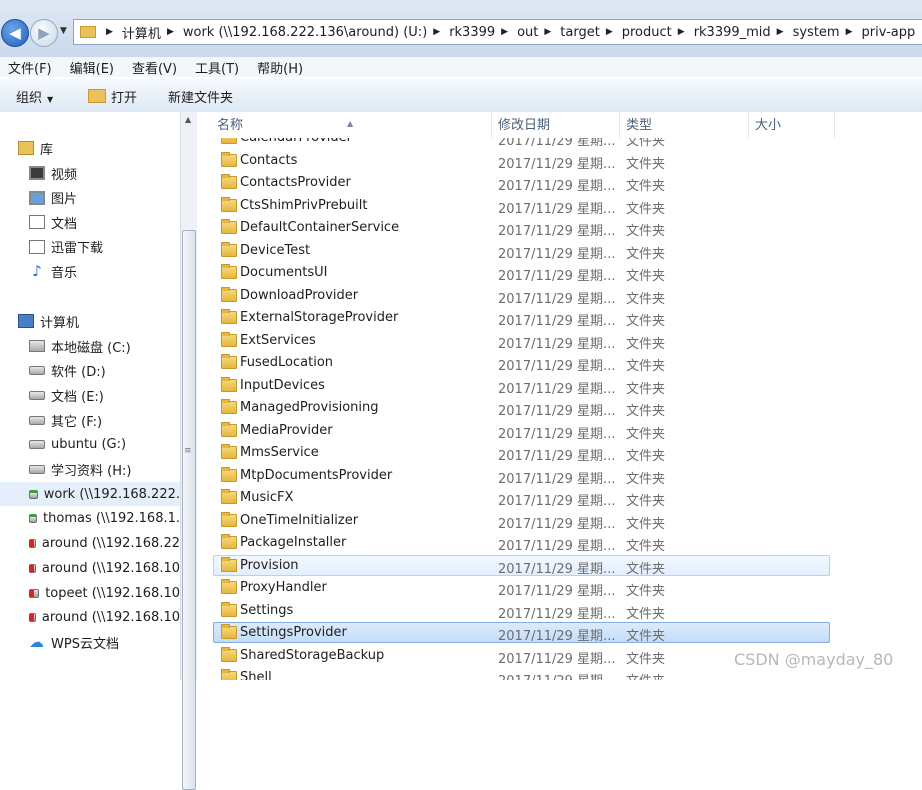 This screenshot has height=790, width=922. What do you see at coordinates (566, 341) in the screenshot?
I see `file-row: ExtServices 2017/11/29 星期... 文件夹` at bounding box center [566, 341].